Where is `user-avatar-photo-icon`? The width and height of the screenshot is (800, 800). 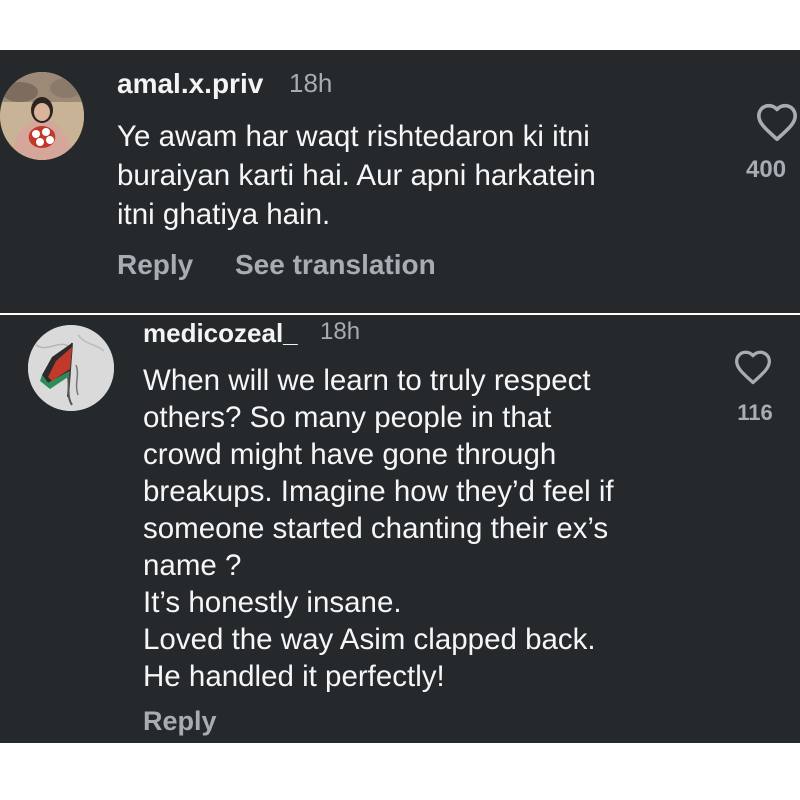
user-avatar-photo-icon is located at coordinates (42, 116).